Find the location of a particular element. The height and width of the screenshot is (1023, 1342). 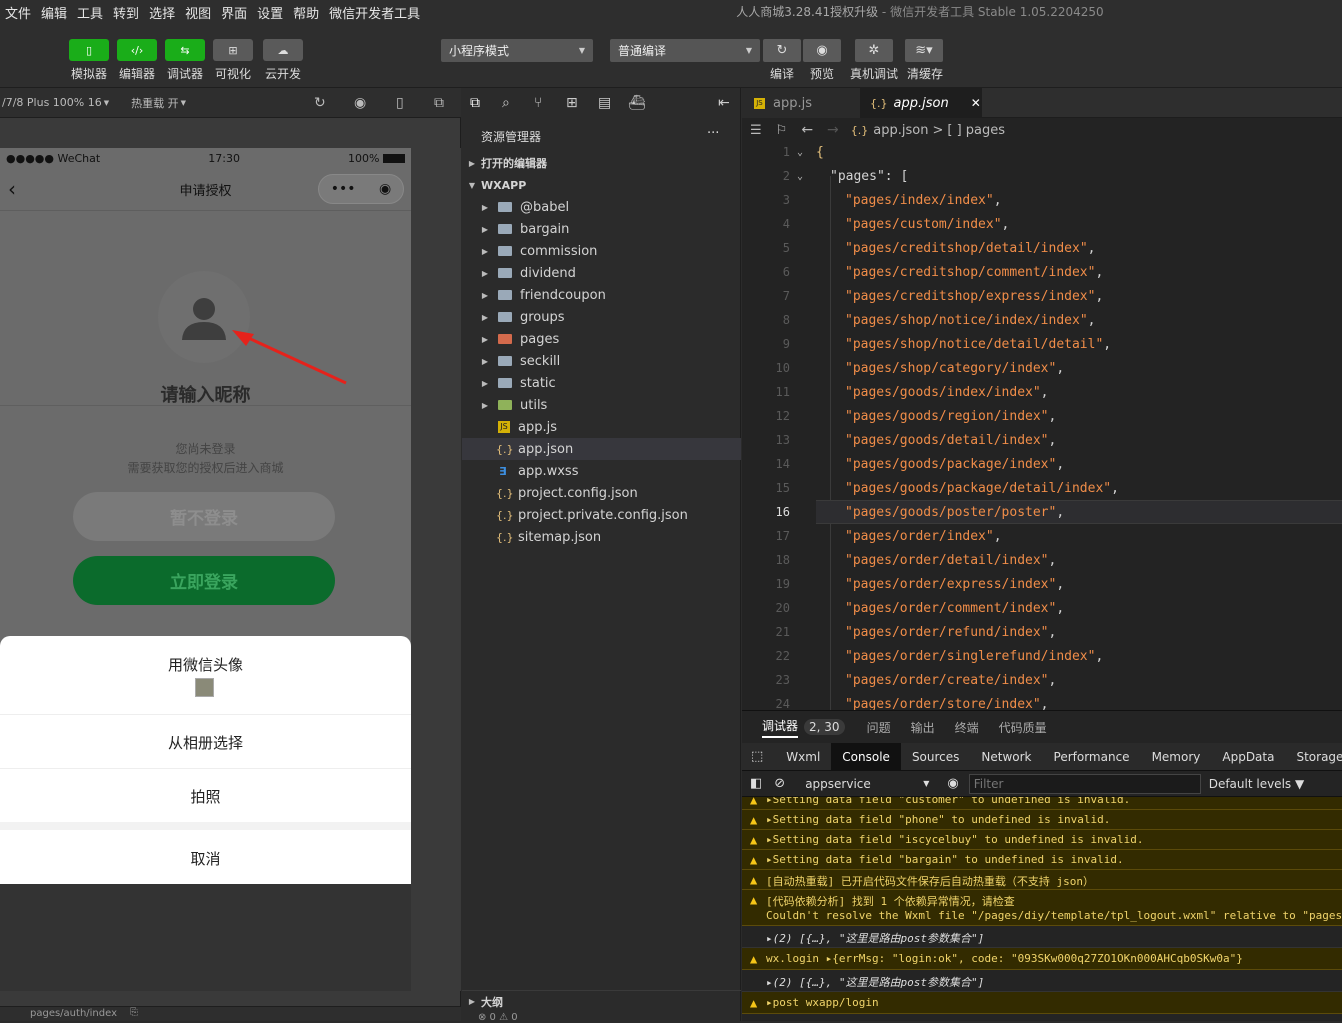

context-select: appservice is located at coordinates (864, 784).